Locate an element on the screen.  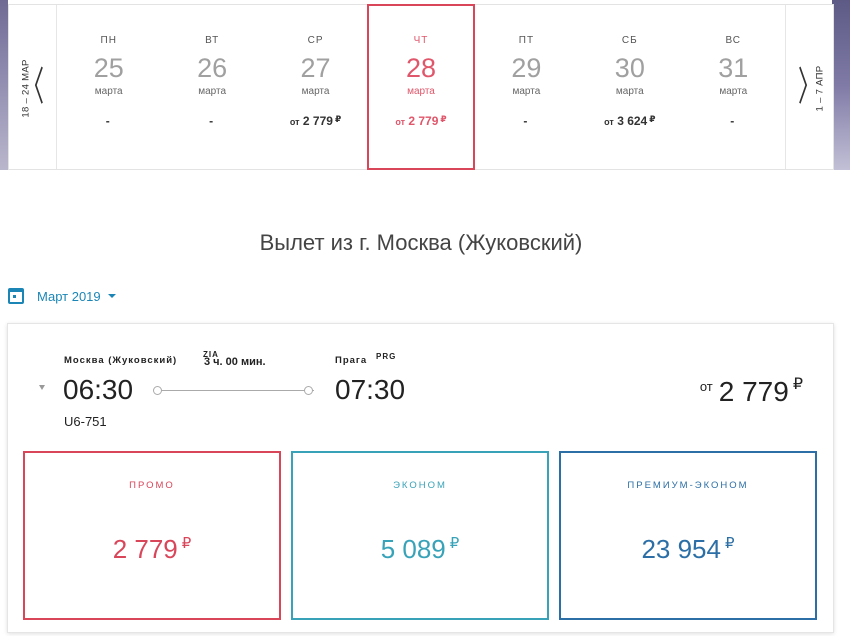
fare-price-amount: 2 779 is located at coordinates (145, 549).